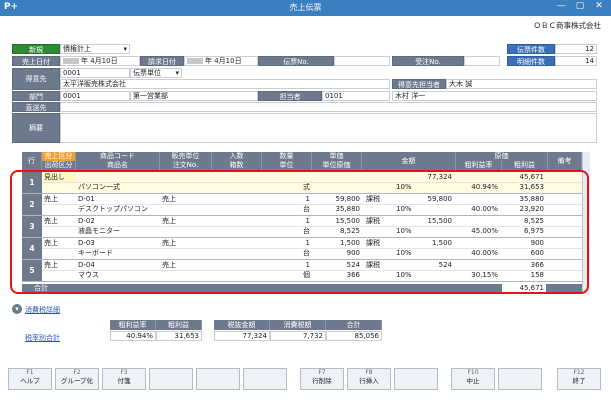 Image resolution: width=611 pixels, height=404 pixels. Describe the element at coordinates (424, 177) in the screenshot. I see `cell-amount: 77,324` at that location.